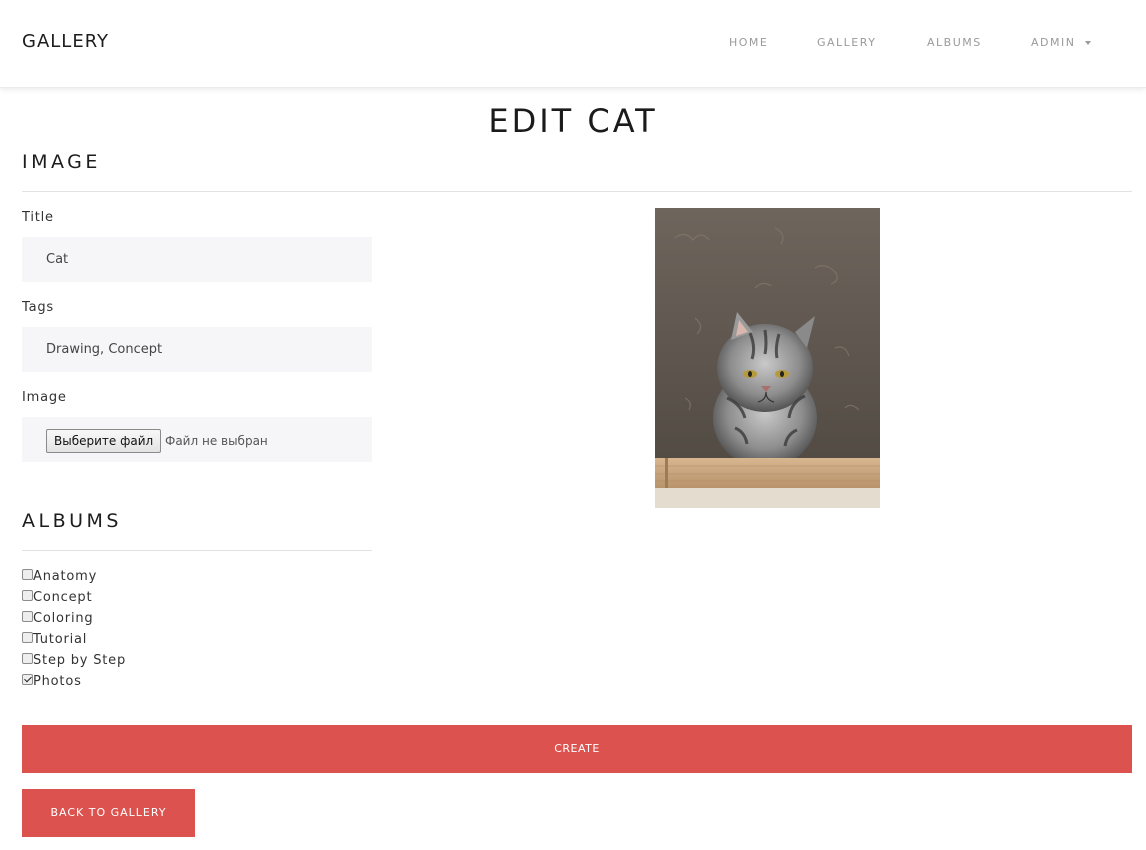  Describe the element at coordinates (27, 595) in the screenshot. I see `checkbox-concept` at that location.